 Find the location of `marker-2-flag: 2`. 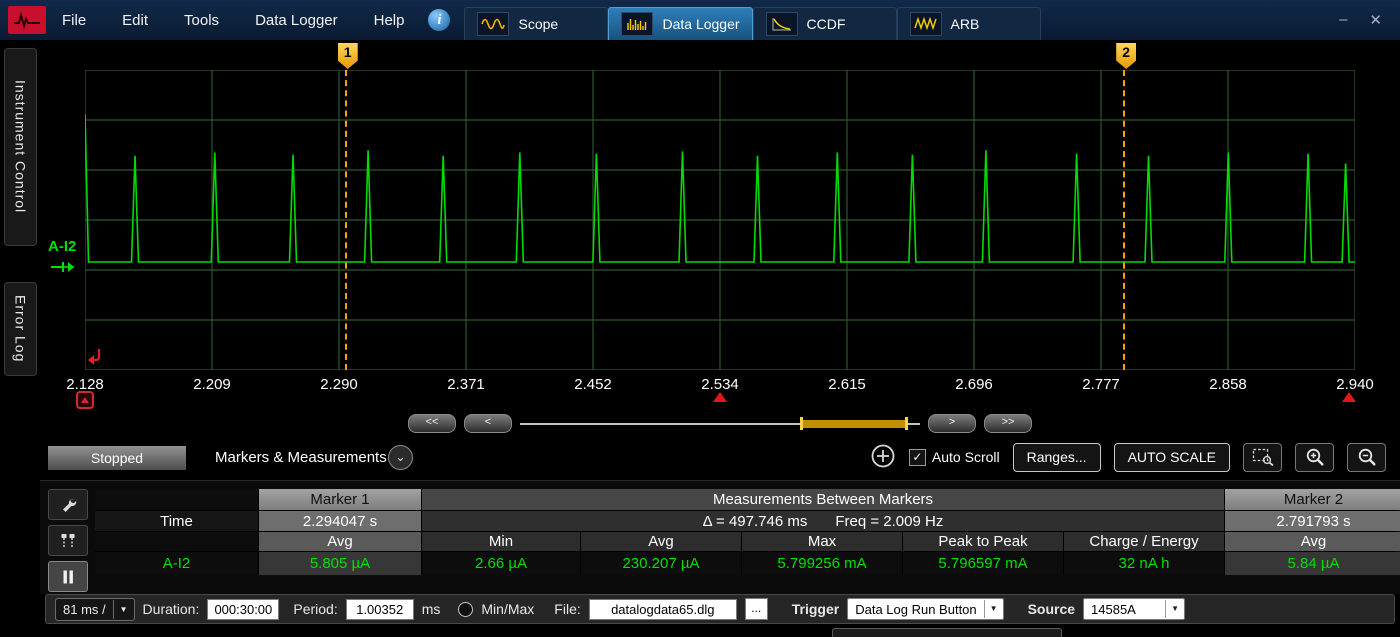

marker-2-flag: 2 is located at coordinates (1126, 56).